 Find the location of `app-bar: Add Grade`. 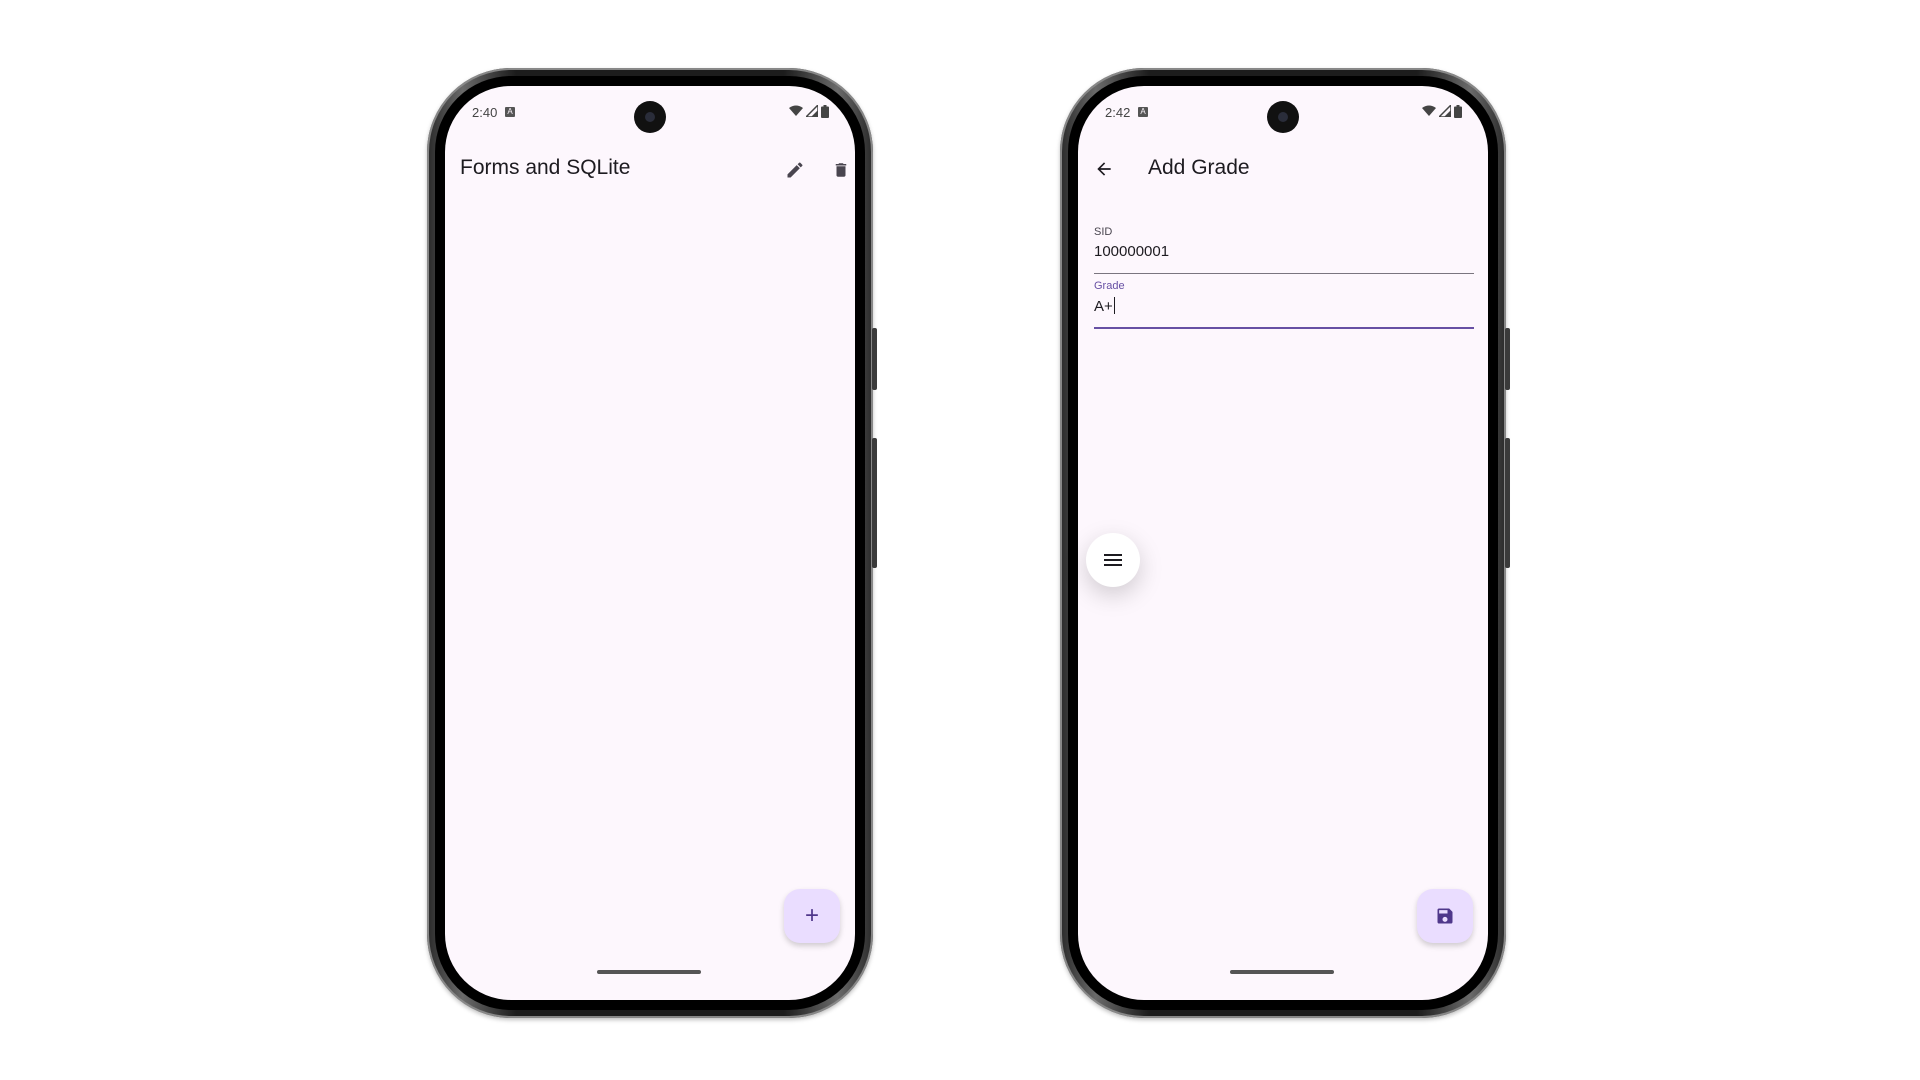

app-bar: Add Grade is located at coordinates (1283, 168).